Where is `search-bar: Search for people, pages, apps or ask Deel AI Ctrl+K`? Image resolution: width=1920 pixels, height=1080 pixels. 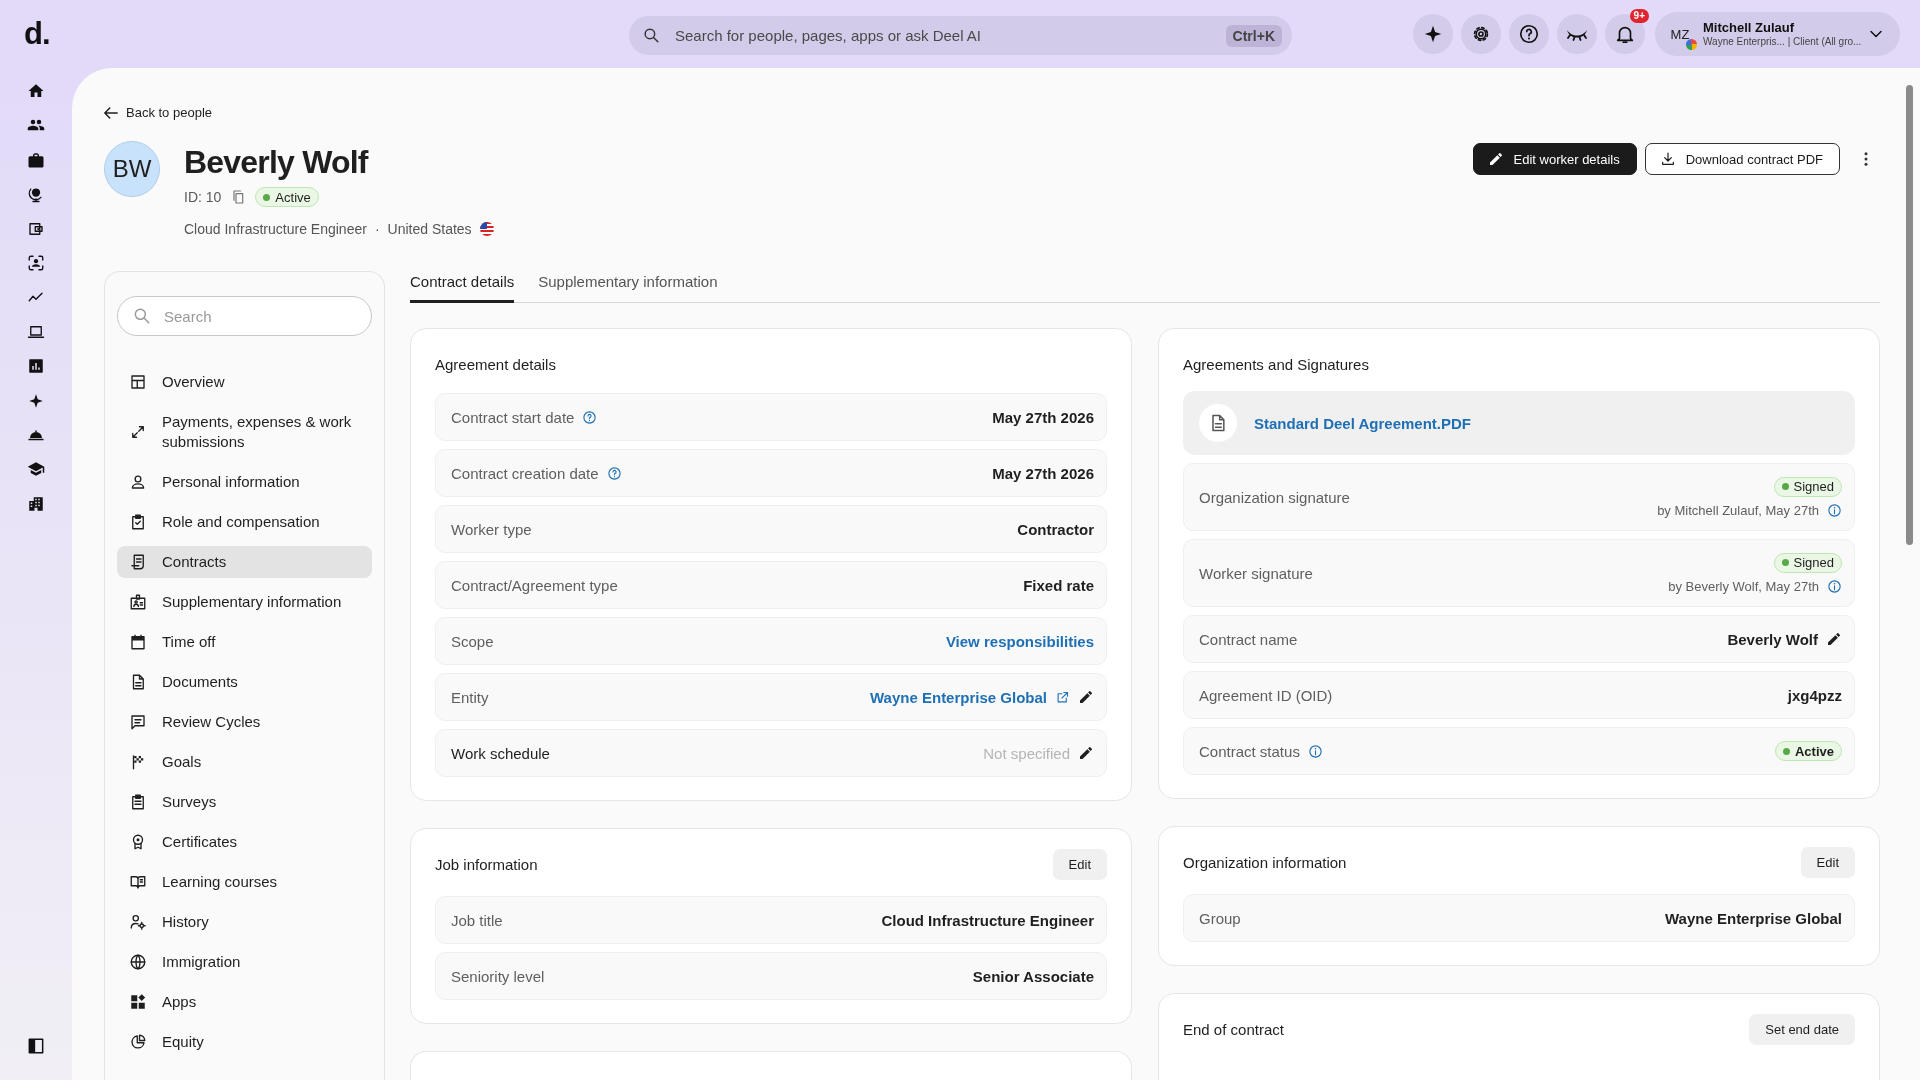 search-bar: Search for people, pages, apps or ask Deel AI Ctrl+K is located at coordinates (960, 35).